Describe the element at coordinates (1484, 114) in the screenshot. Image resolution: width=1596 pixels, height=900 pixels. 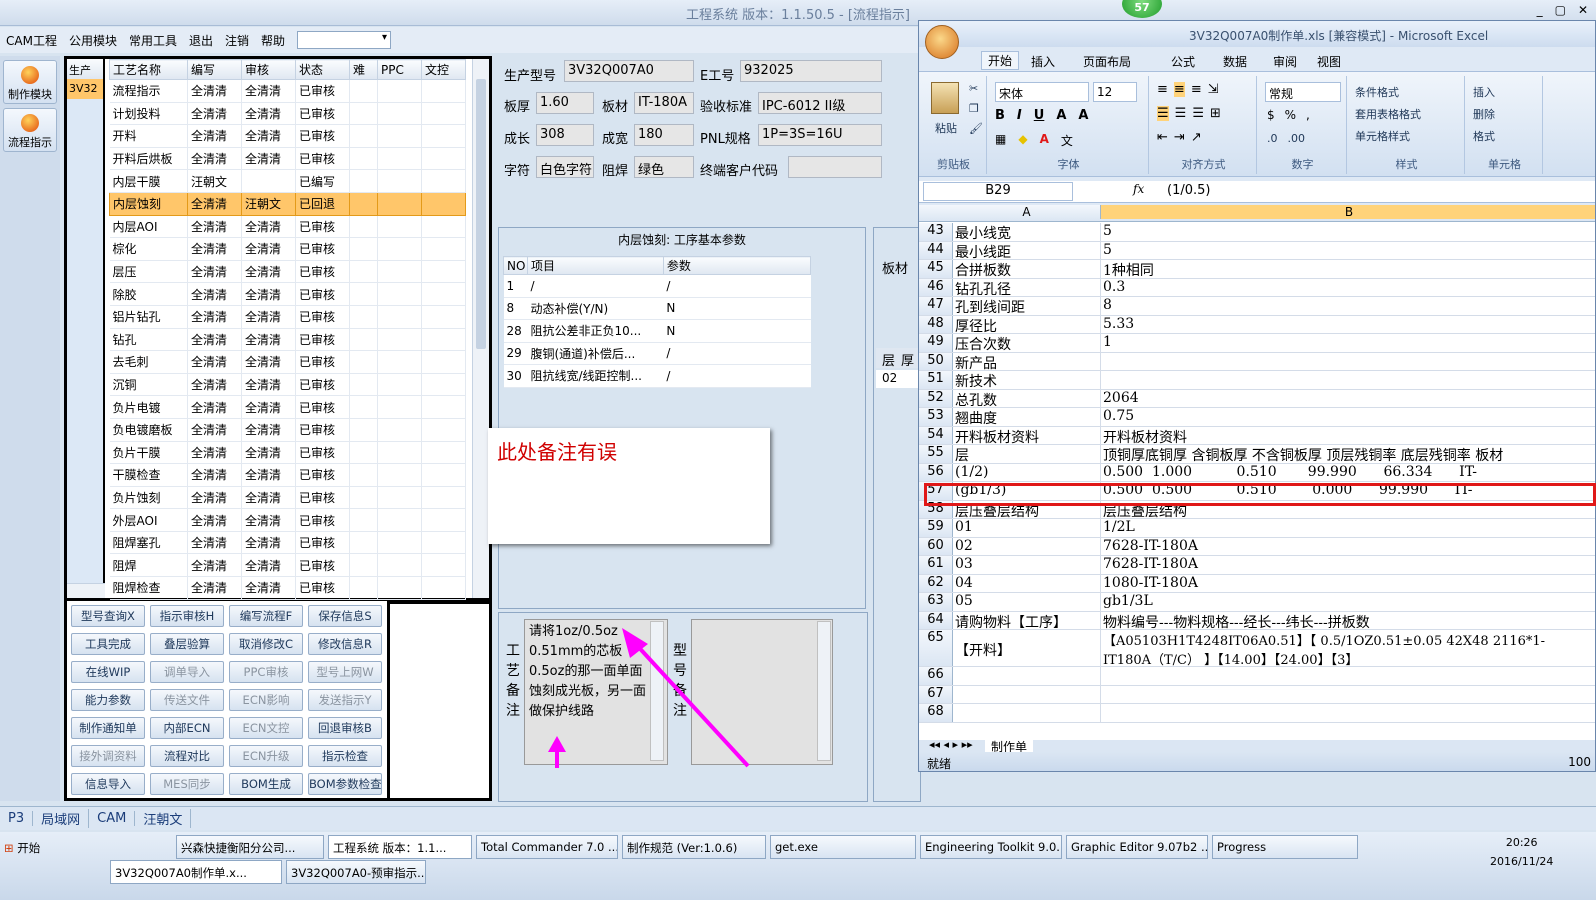
I see `delete-cell-button: 删除` at that location.